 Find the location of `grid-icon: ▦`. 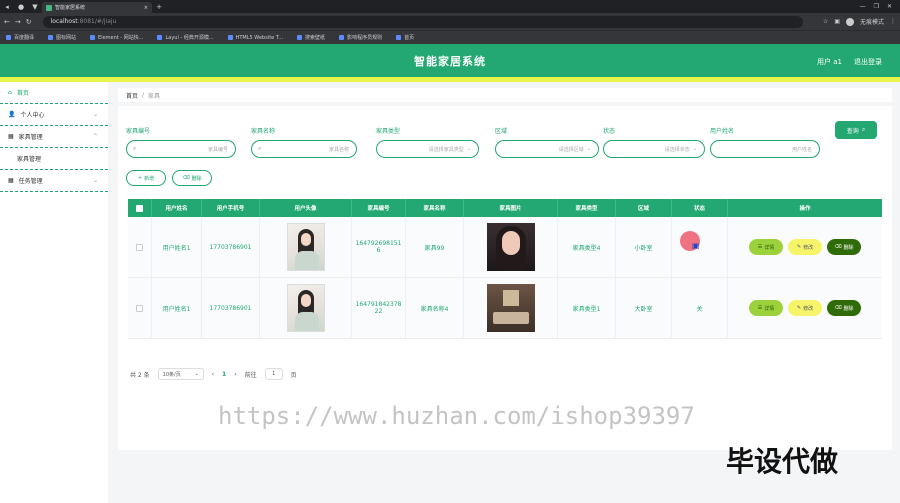

grid-icon: ▦ is located at coordinates (11, 136).